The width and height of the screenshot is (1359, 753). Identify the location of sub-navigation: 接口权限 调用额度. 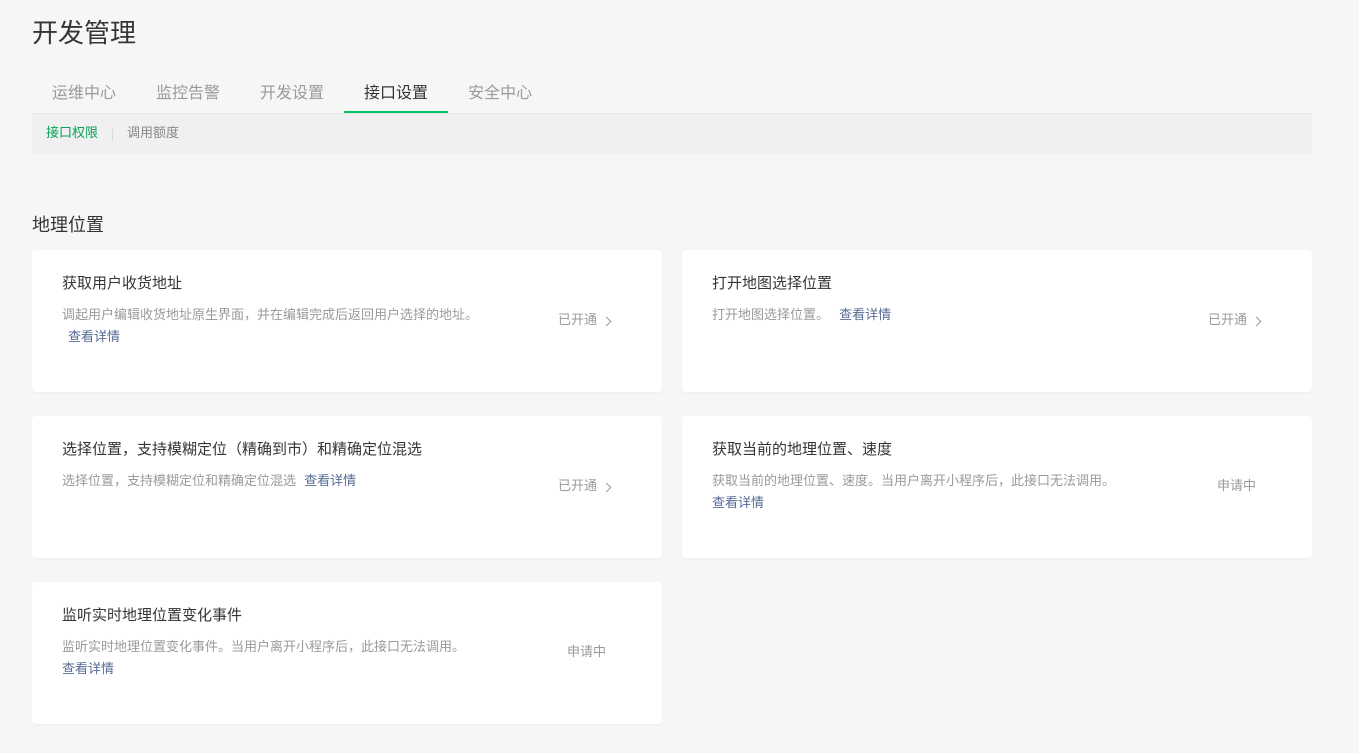
(672, 134).